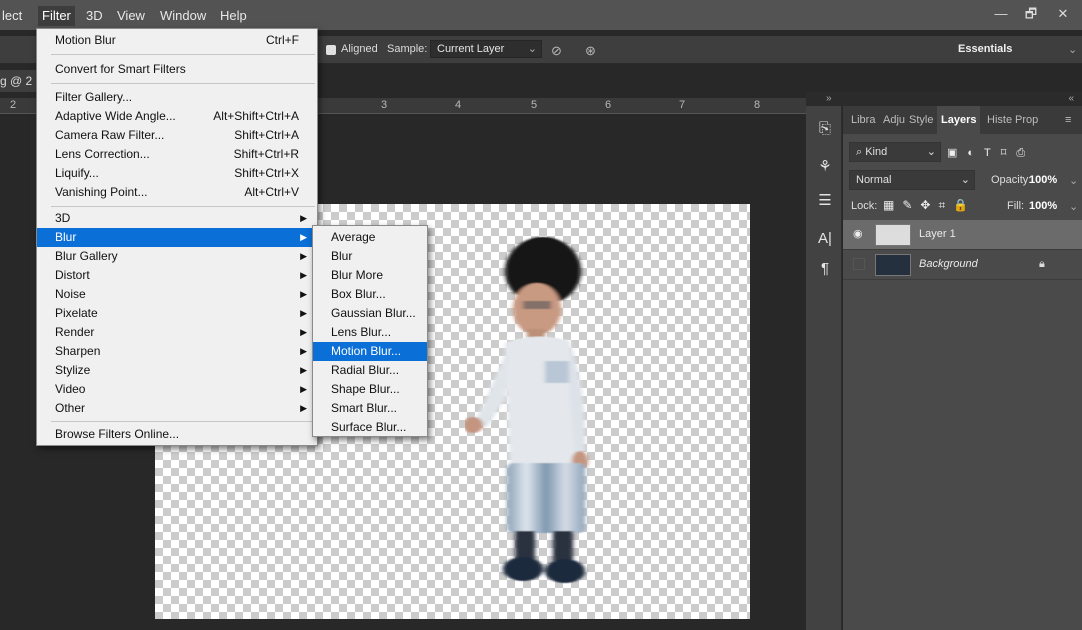  I want to click on menu-item-label: Distort, so click(72, 275).